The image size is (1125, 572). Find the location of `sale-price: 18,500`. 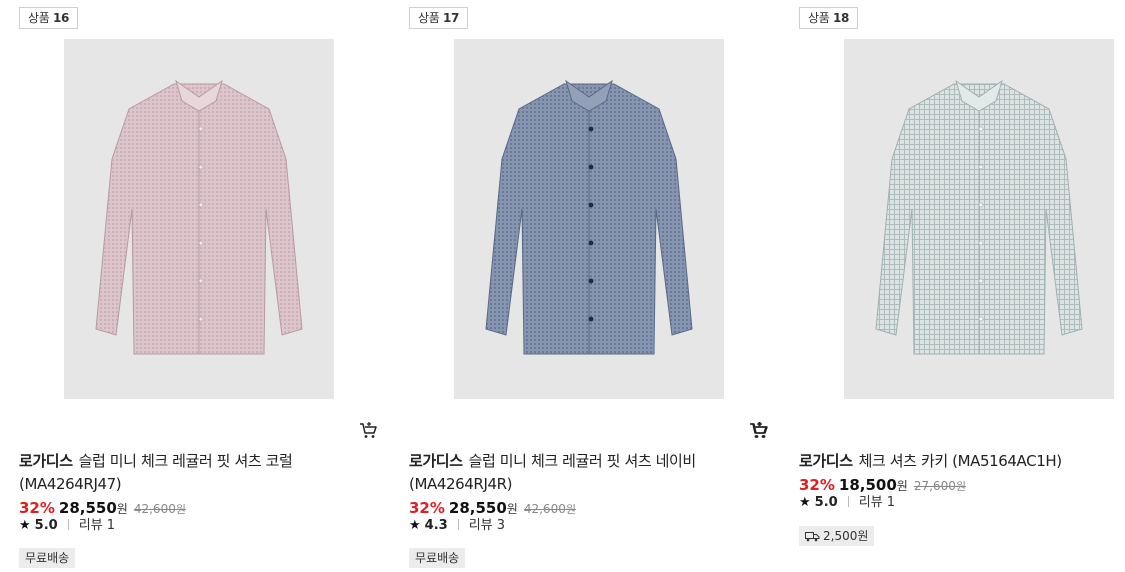

sale-price: 18,500 is located at coordinates (867, 485).